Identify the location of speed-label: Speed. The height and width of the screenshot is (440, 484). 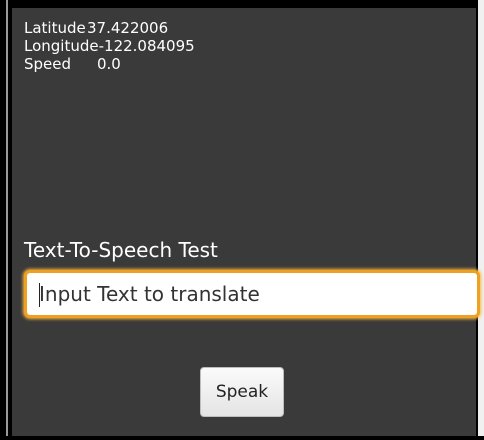
(48, 64).